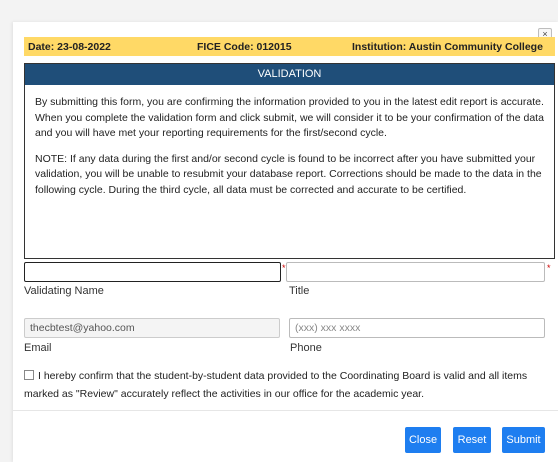 Image resolution: width=558 pixels, height=462 pixels. Describe the element at coordinates (523, 440) in the screenshot. I see `submit-button: Submit` at that location.